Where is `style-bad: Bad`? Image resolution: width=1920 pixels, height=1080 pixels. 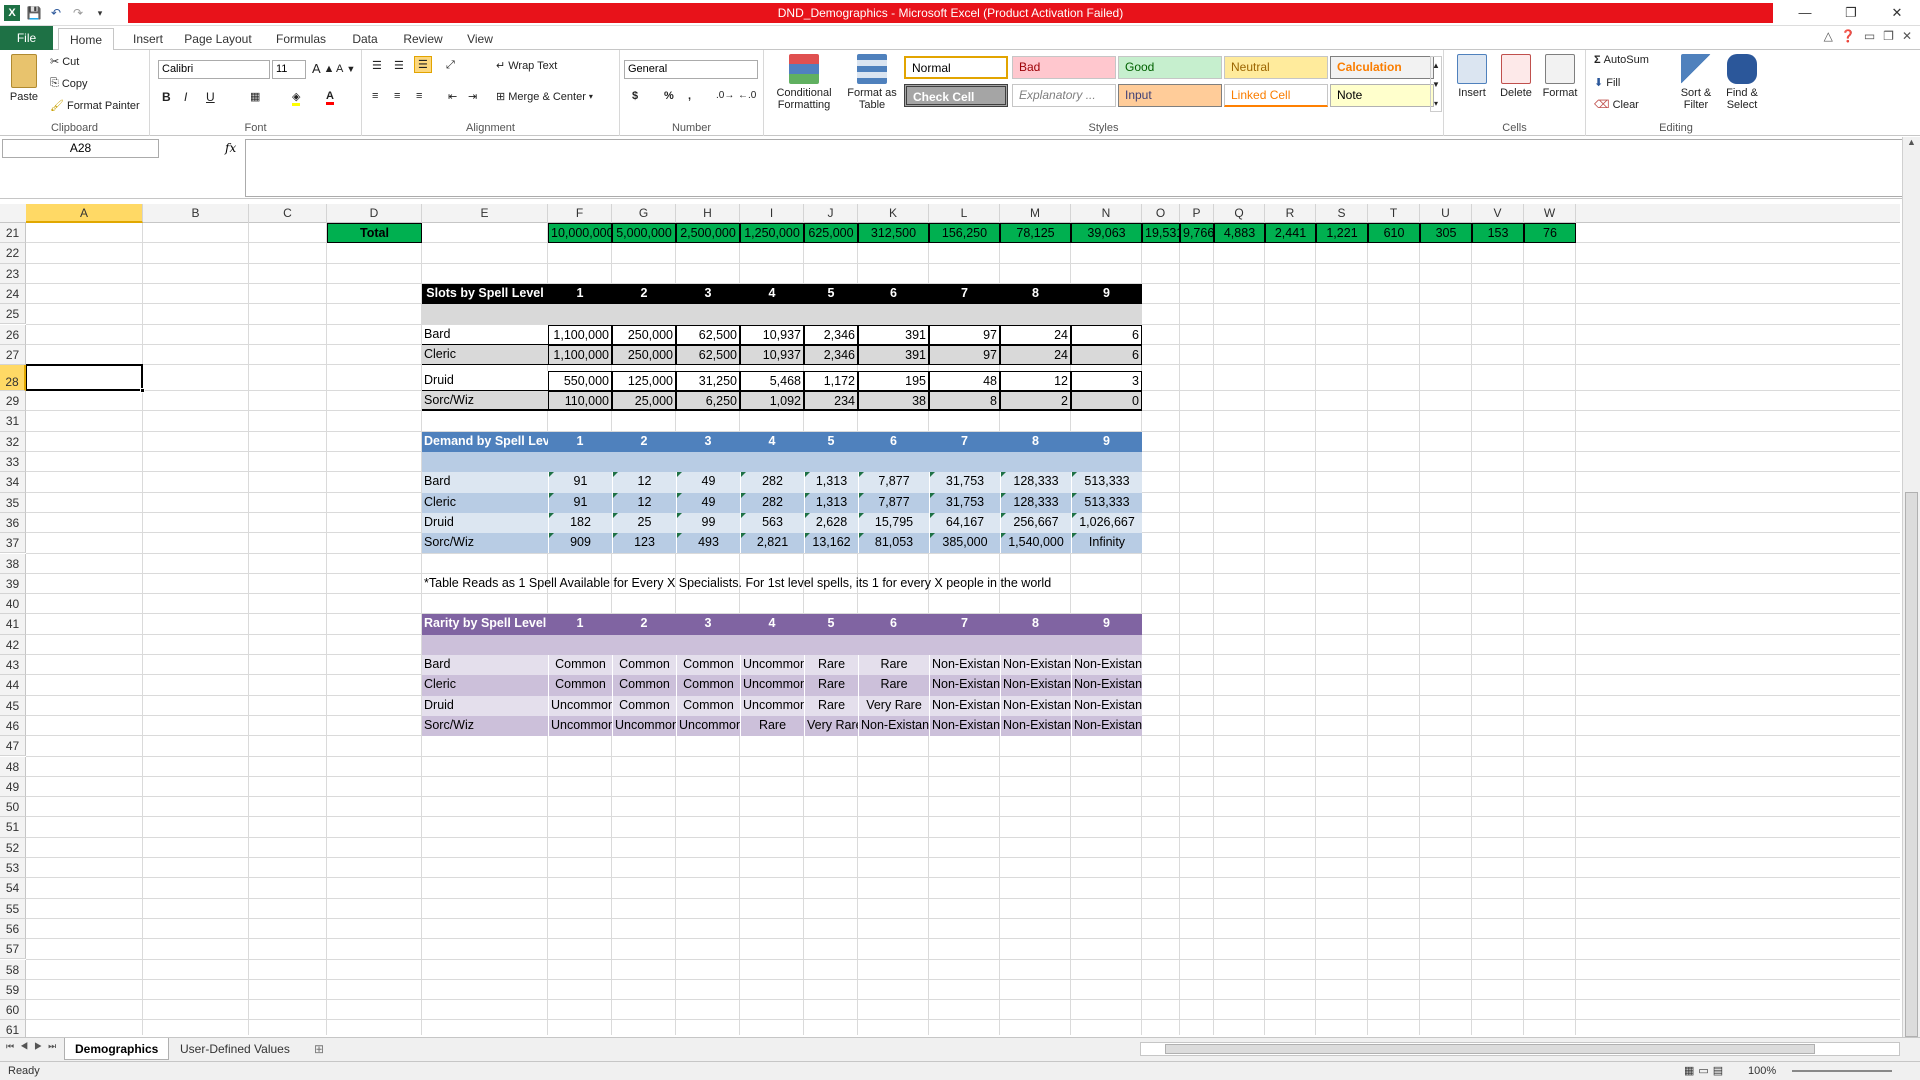 style-bad: Bad is located at coordinates (1064, 67).